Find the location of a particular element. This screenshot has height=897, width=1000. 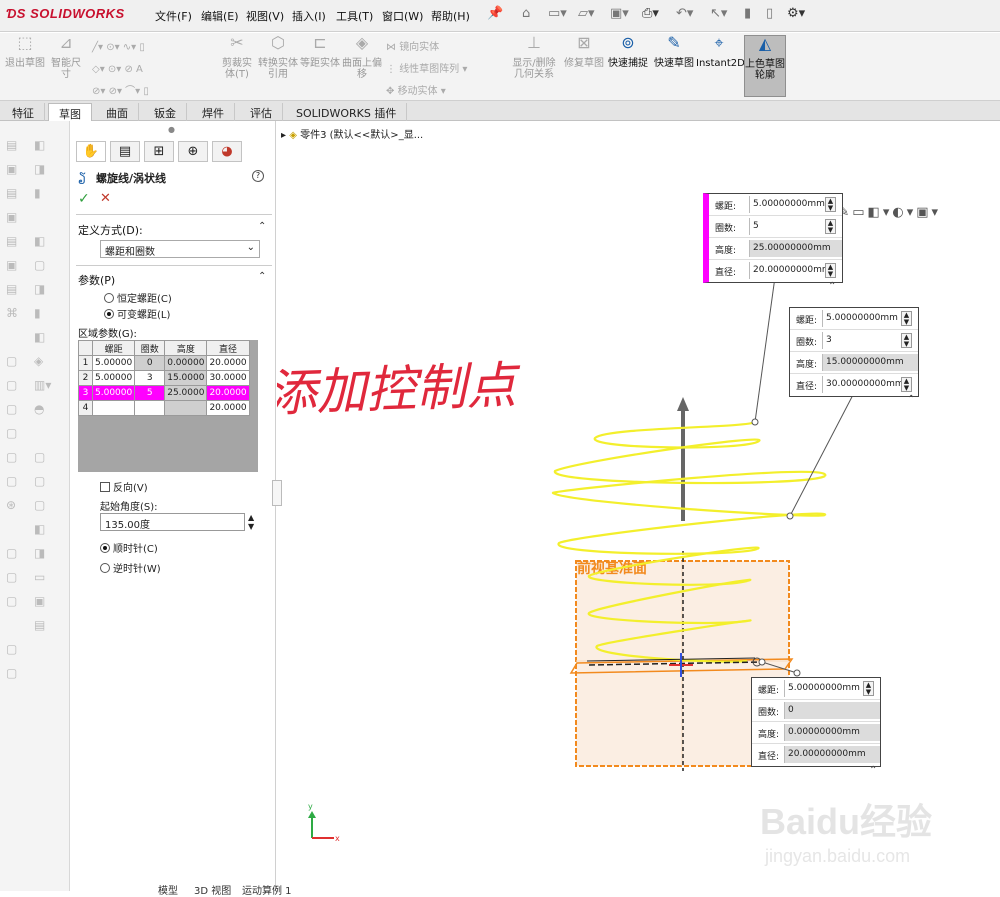

shaded-sketch-contours-button: ◭ 上色草图轮廓 is located at coordinates (765, 66).